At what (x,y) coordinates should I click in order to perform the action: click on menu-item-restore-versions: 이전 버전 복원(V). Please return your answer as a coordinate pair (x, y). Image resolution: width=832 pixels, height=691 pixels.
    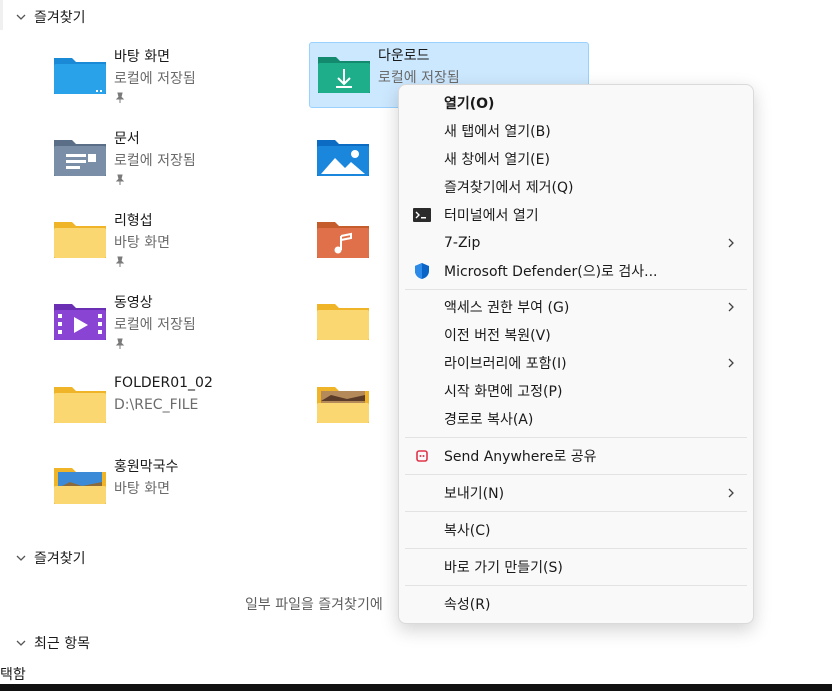
    Looking at the image, I should click on (576, 335).